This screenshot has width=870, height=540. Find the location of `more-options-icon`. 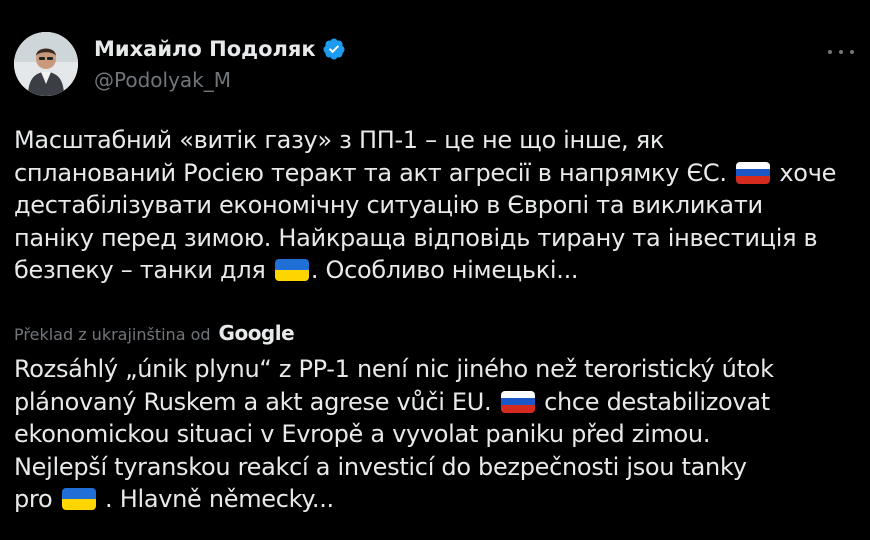

more-options-icon is located at coordinates (841, 52).